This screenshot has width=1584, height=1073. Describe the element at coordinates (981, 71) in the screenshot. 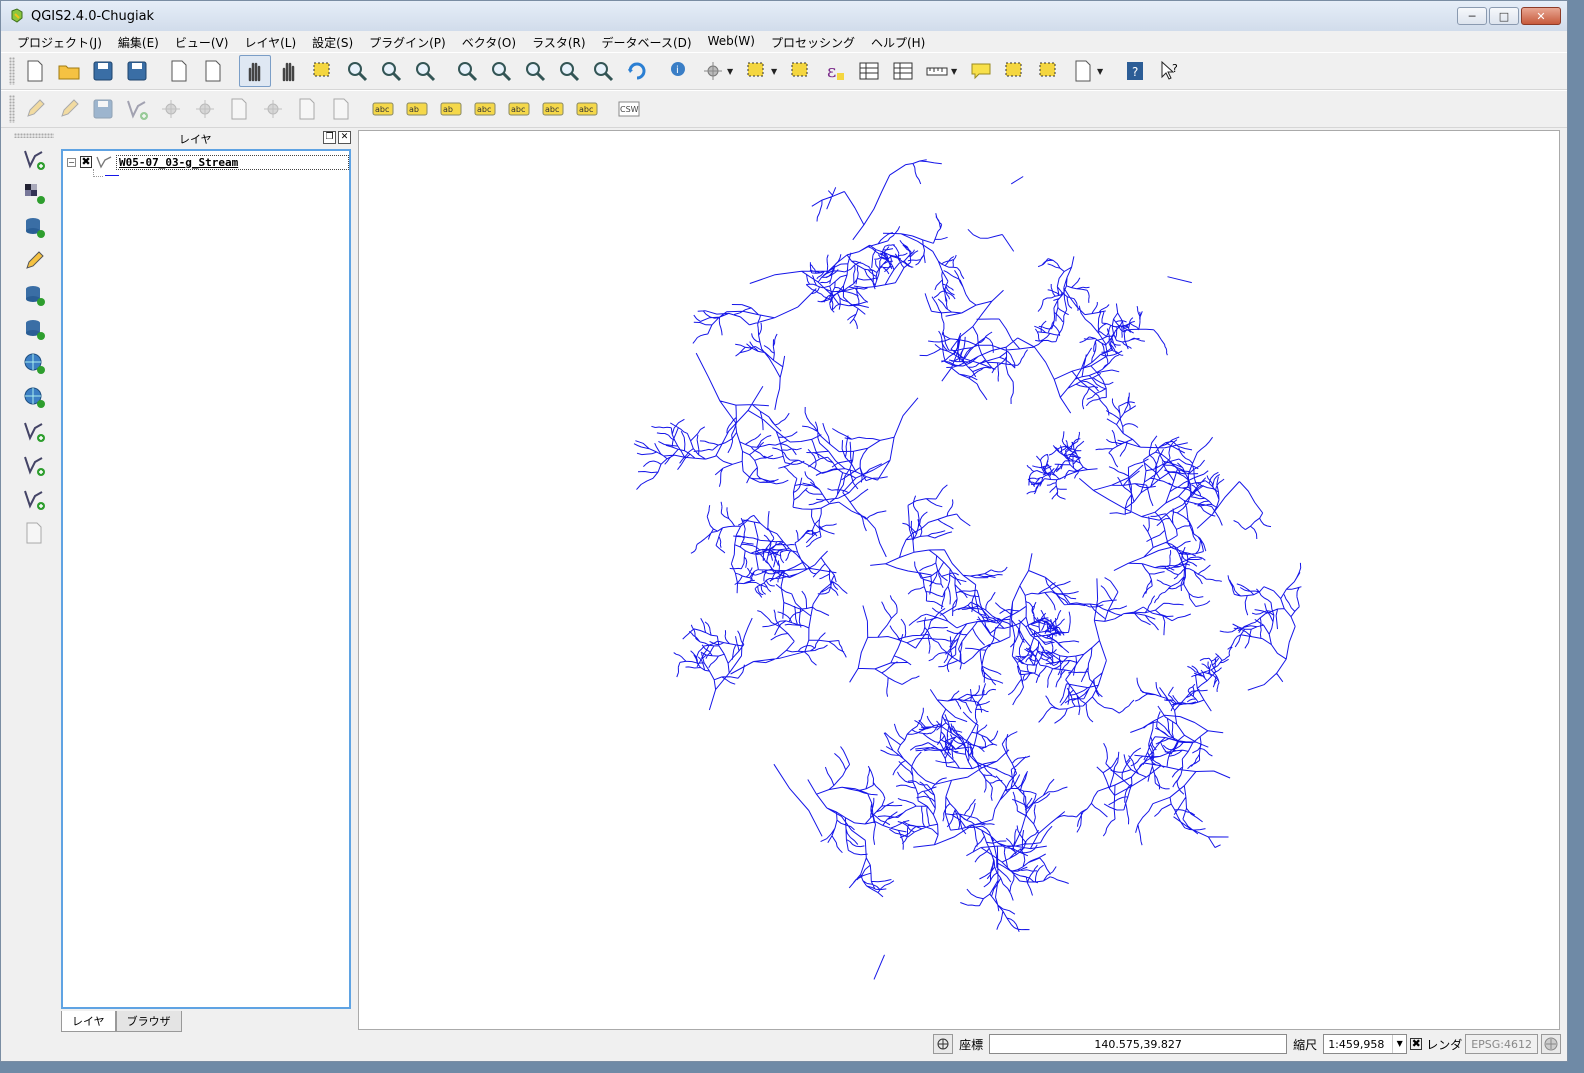

I see `map-tips-button` at that location.